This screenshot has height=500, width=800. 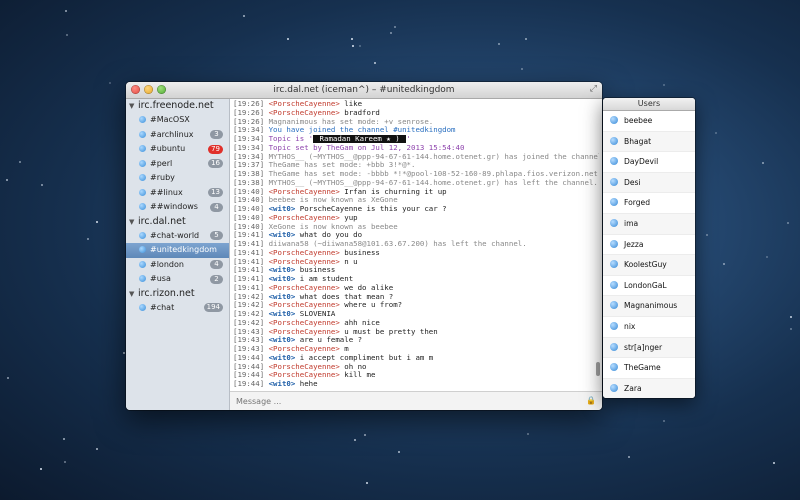 What do you see at coordinates (135, 89) in the screenshot?
I see `close-button` at bounding box center [135, 89].